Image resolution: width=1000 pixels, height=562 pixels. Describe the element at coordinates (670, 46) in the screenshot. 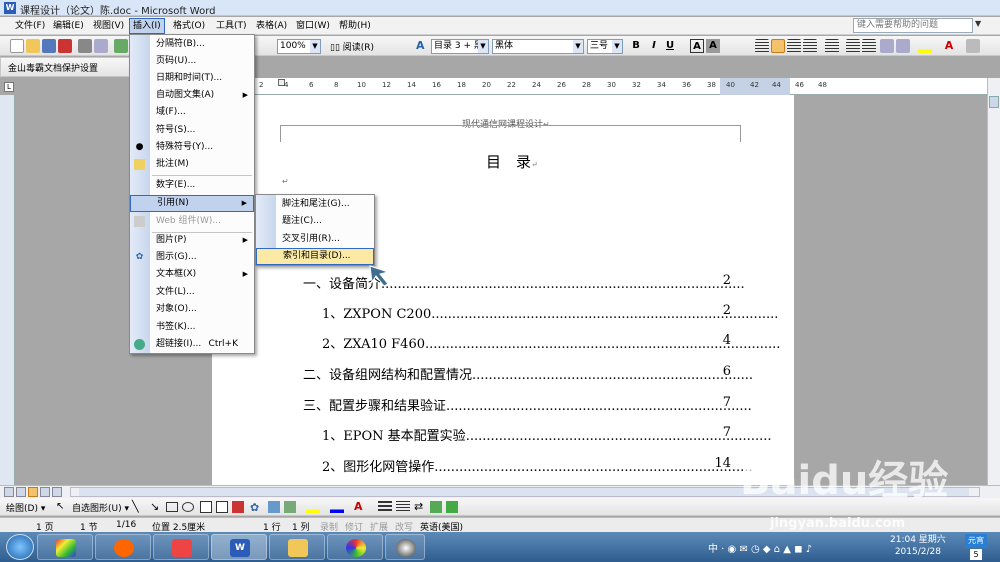

I see `underline-button: U` at that location.